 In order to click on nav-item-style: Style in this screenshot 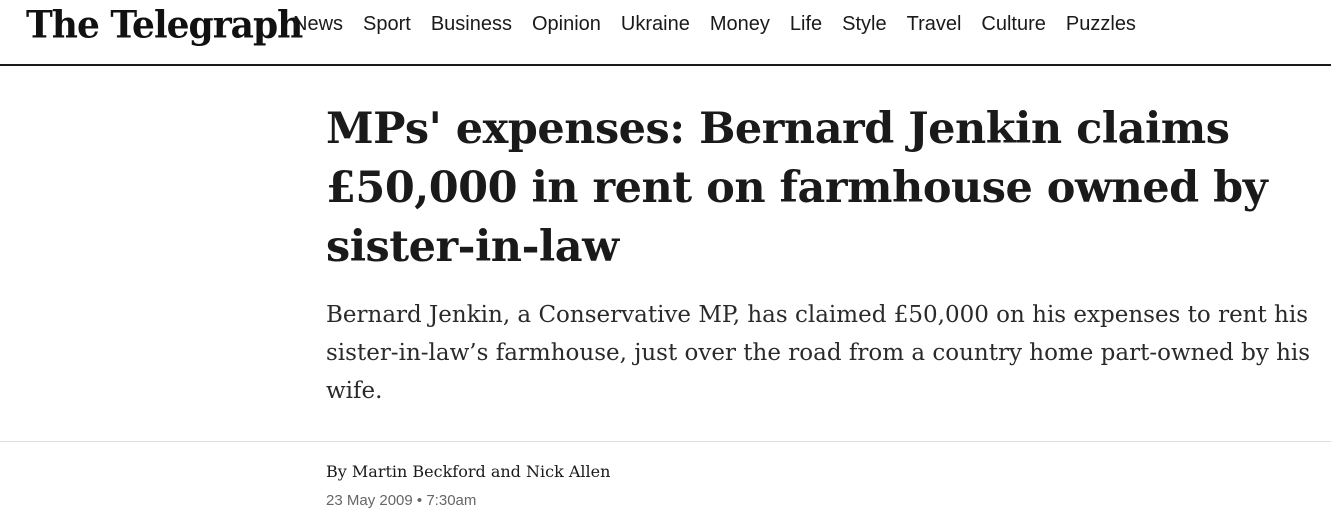, I will do `click(864, 24)`.